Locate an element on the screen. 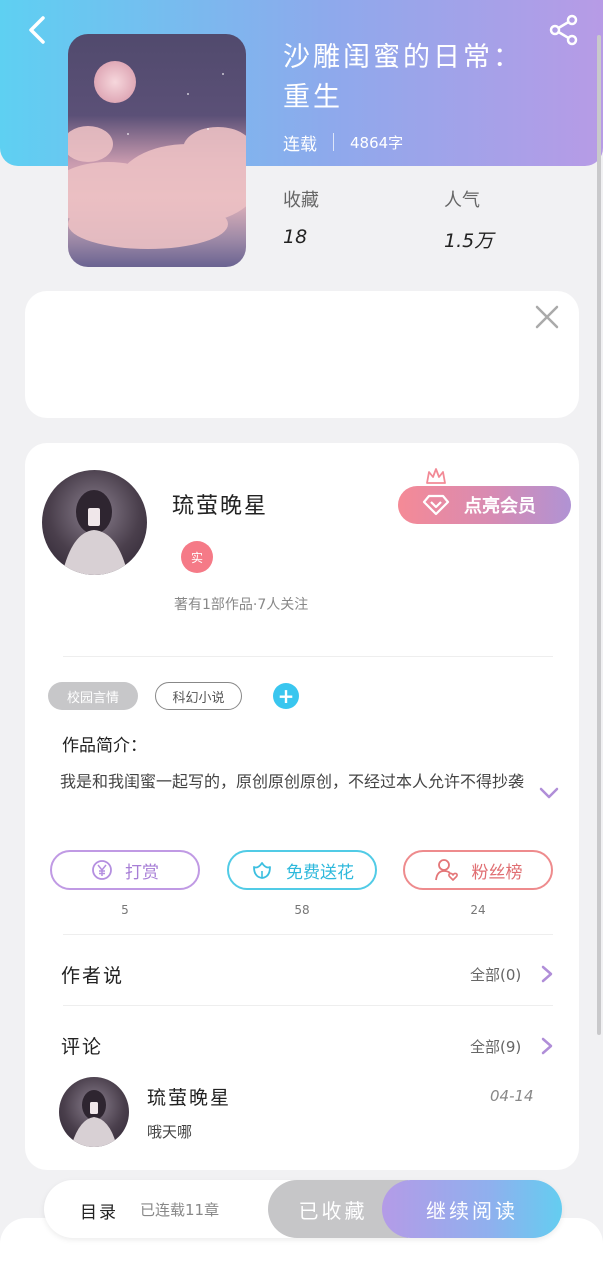 This screenshot has width=603, height=1280. share-icon is located at coordinates (563, 30).